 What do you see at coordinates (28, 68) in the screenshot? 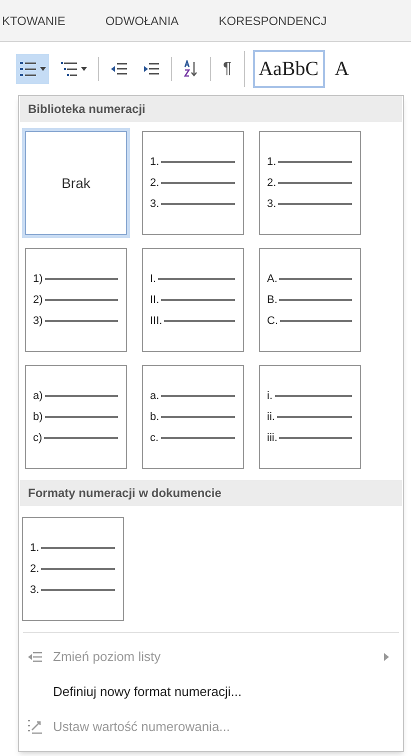
I see `numbered-list-icon` at bounding box center [28, 68].